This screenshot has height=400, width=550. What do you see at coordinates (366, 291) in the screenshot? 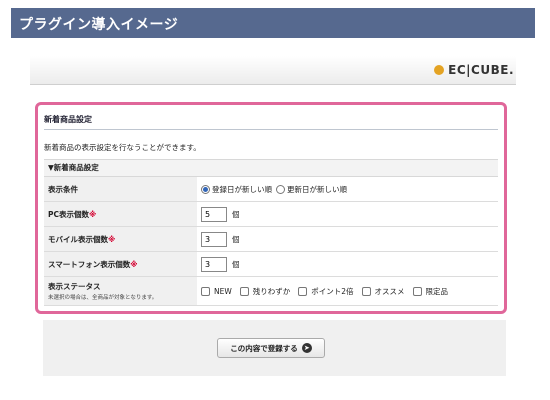
I see `checkbox-recommended` at bounding box center [366, 291].